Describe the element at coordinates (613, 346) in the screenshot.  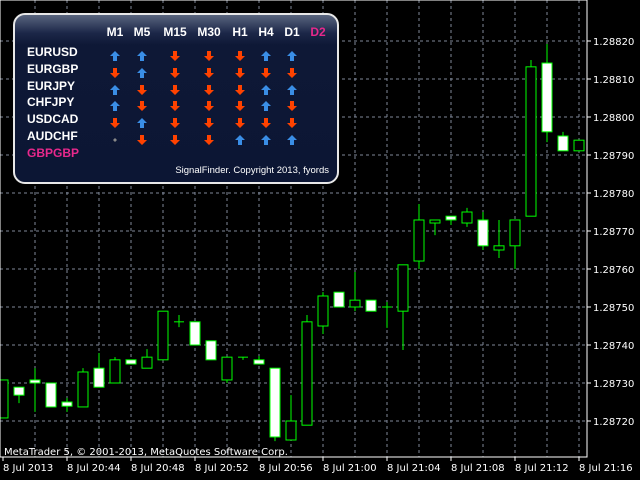
I see `y-tick-label: 1.28740` at that location.